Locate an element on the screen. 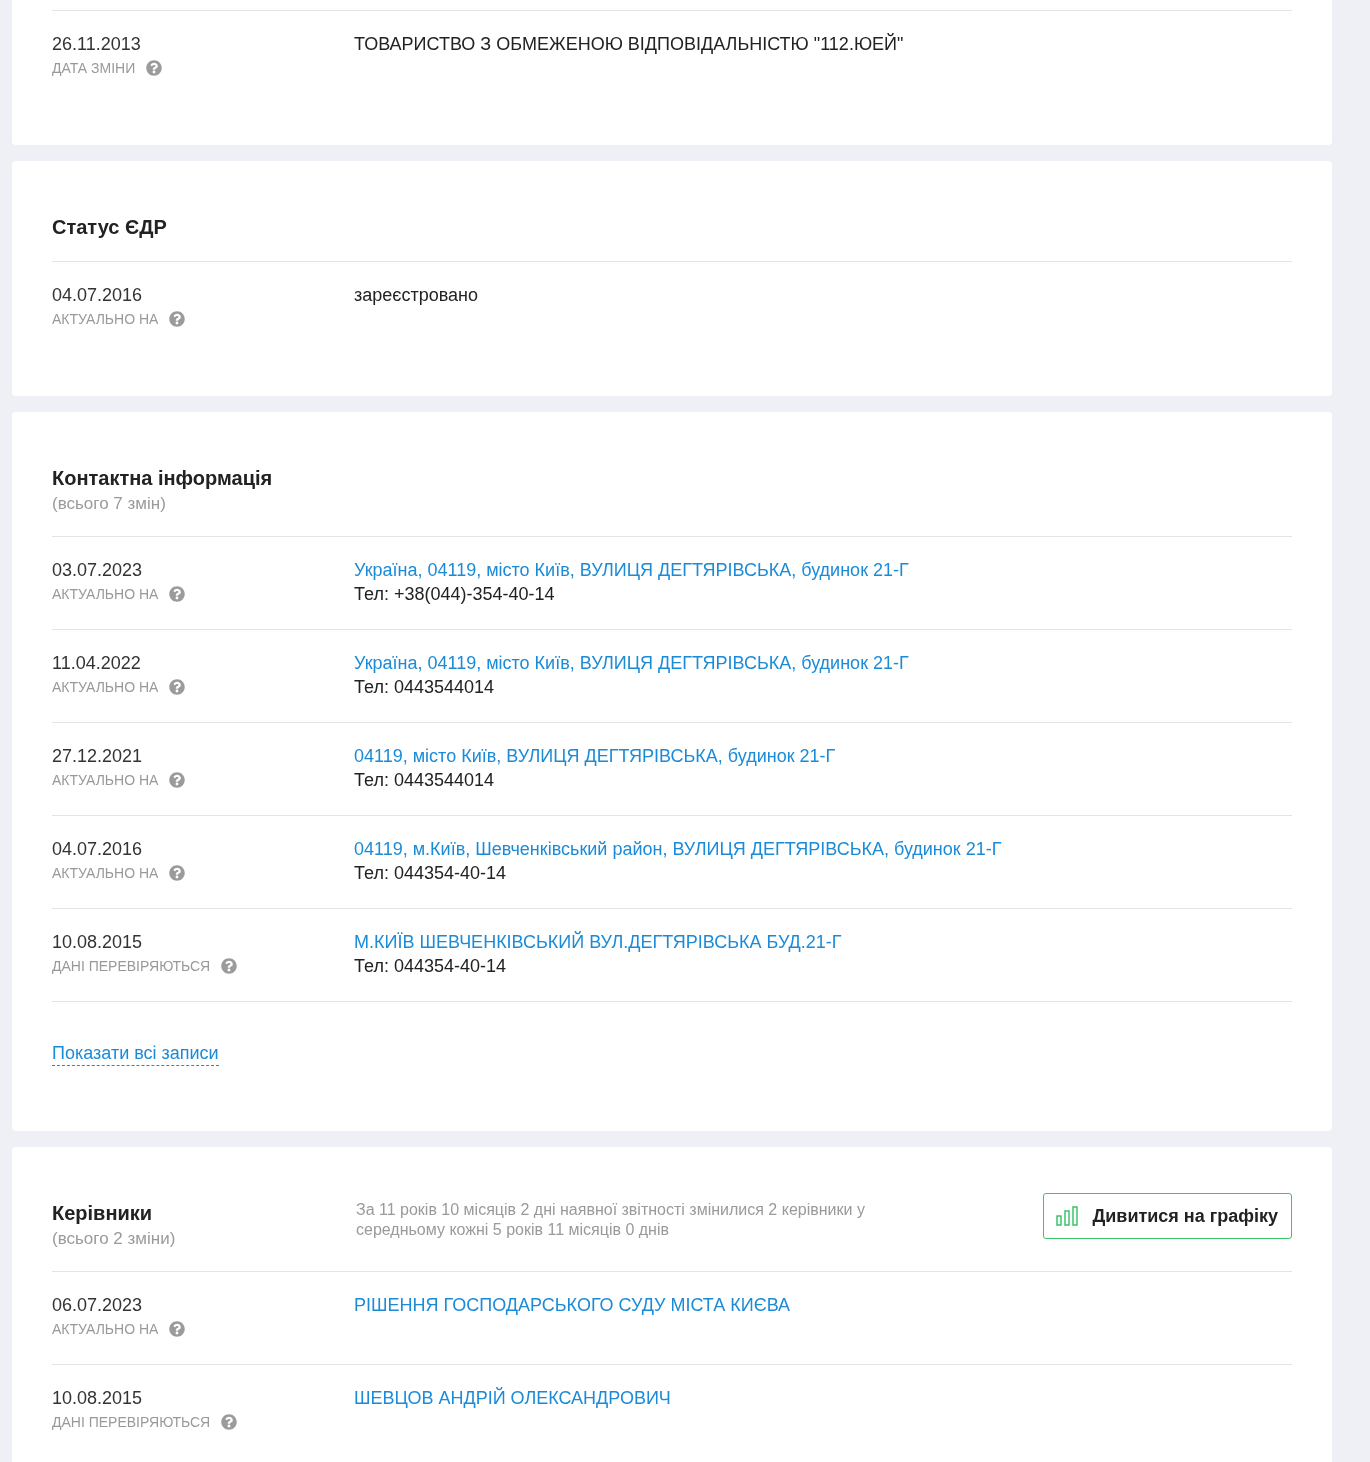  record-text: зареєстровано is located at coordinates (416, 295).